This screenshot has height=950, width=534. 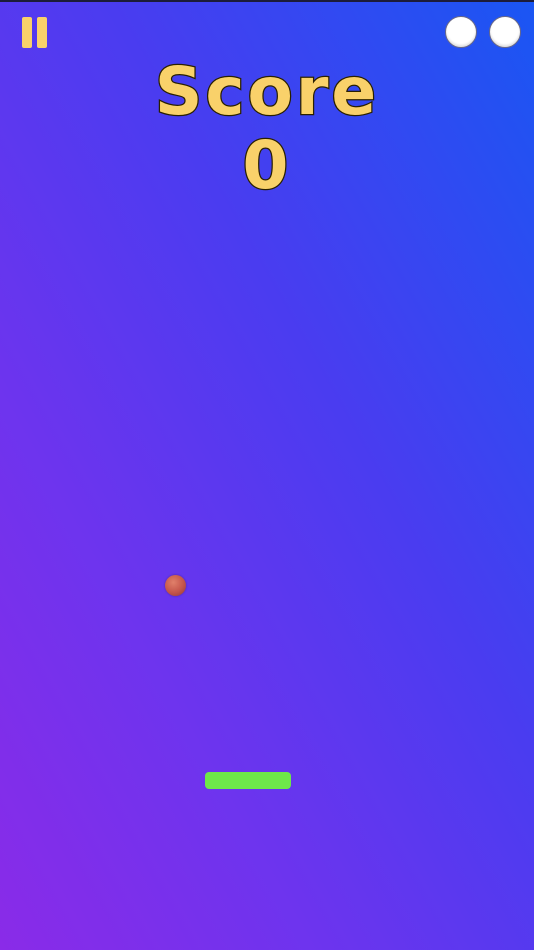 I want to click on score-label: Score, so click(x=267, y=92).